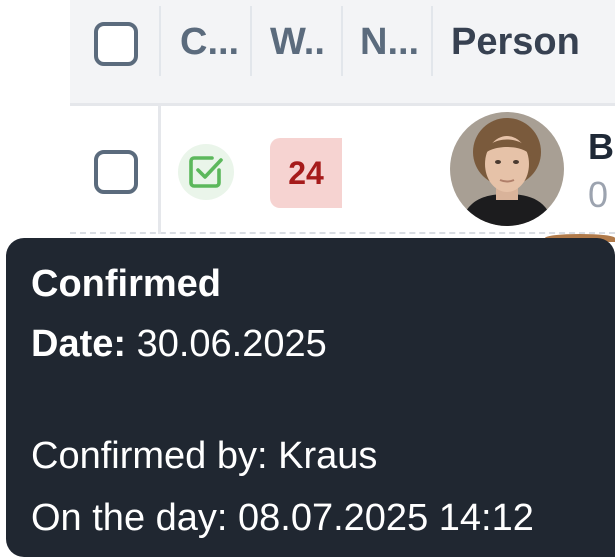 The width and height of the screenshot is (615, 557). What do you see at coordinates (204, 456) in the screenshot?
I see `tooltip-confirmed-by: Confirmed by: Kraus` at bounding box center [204, 456].